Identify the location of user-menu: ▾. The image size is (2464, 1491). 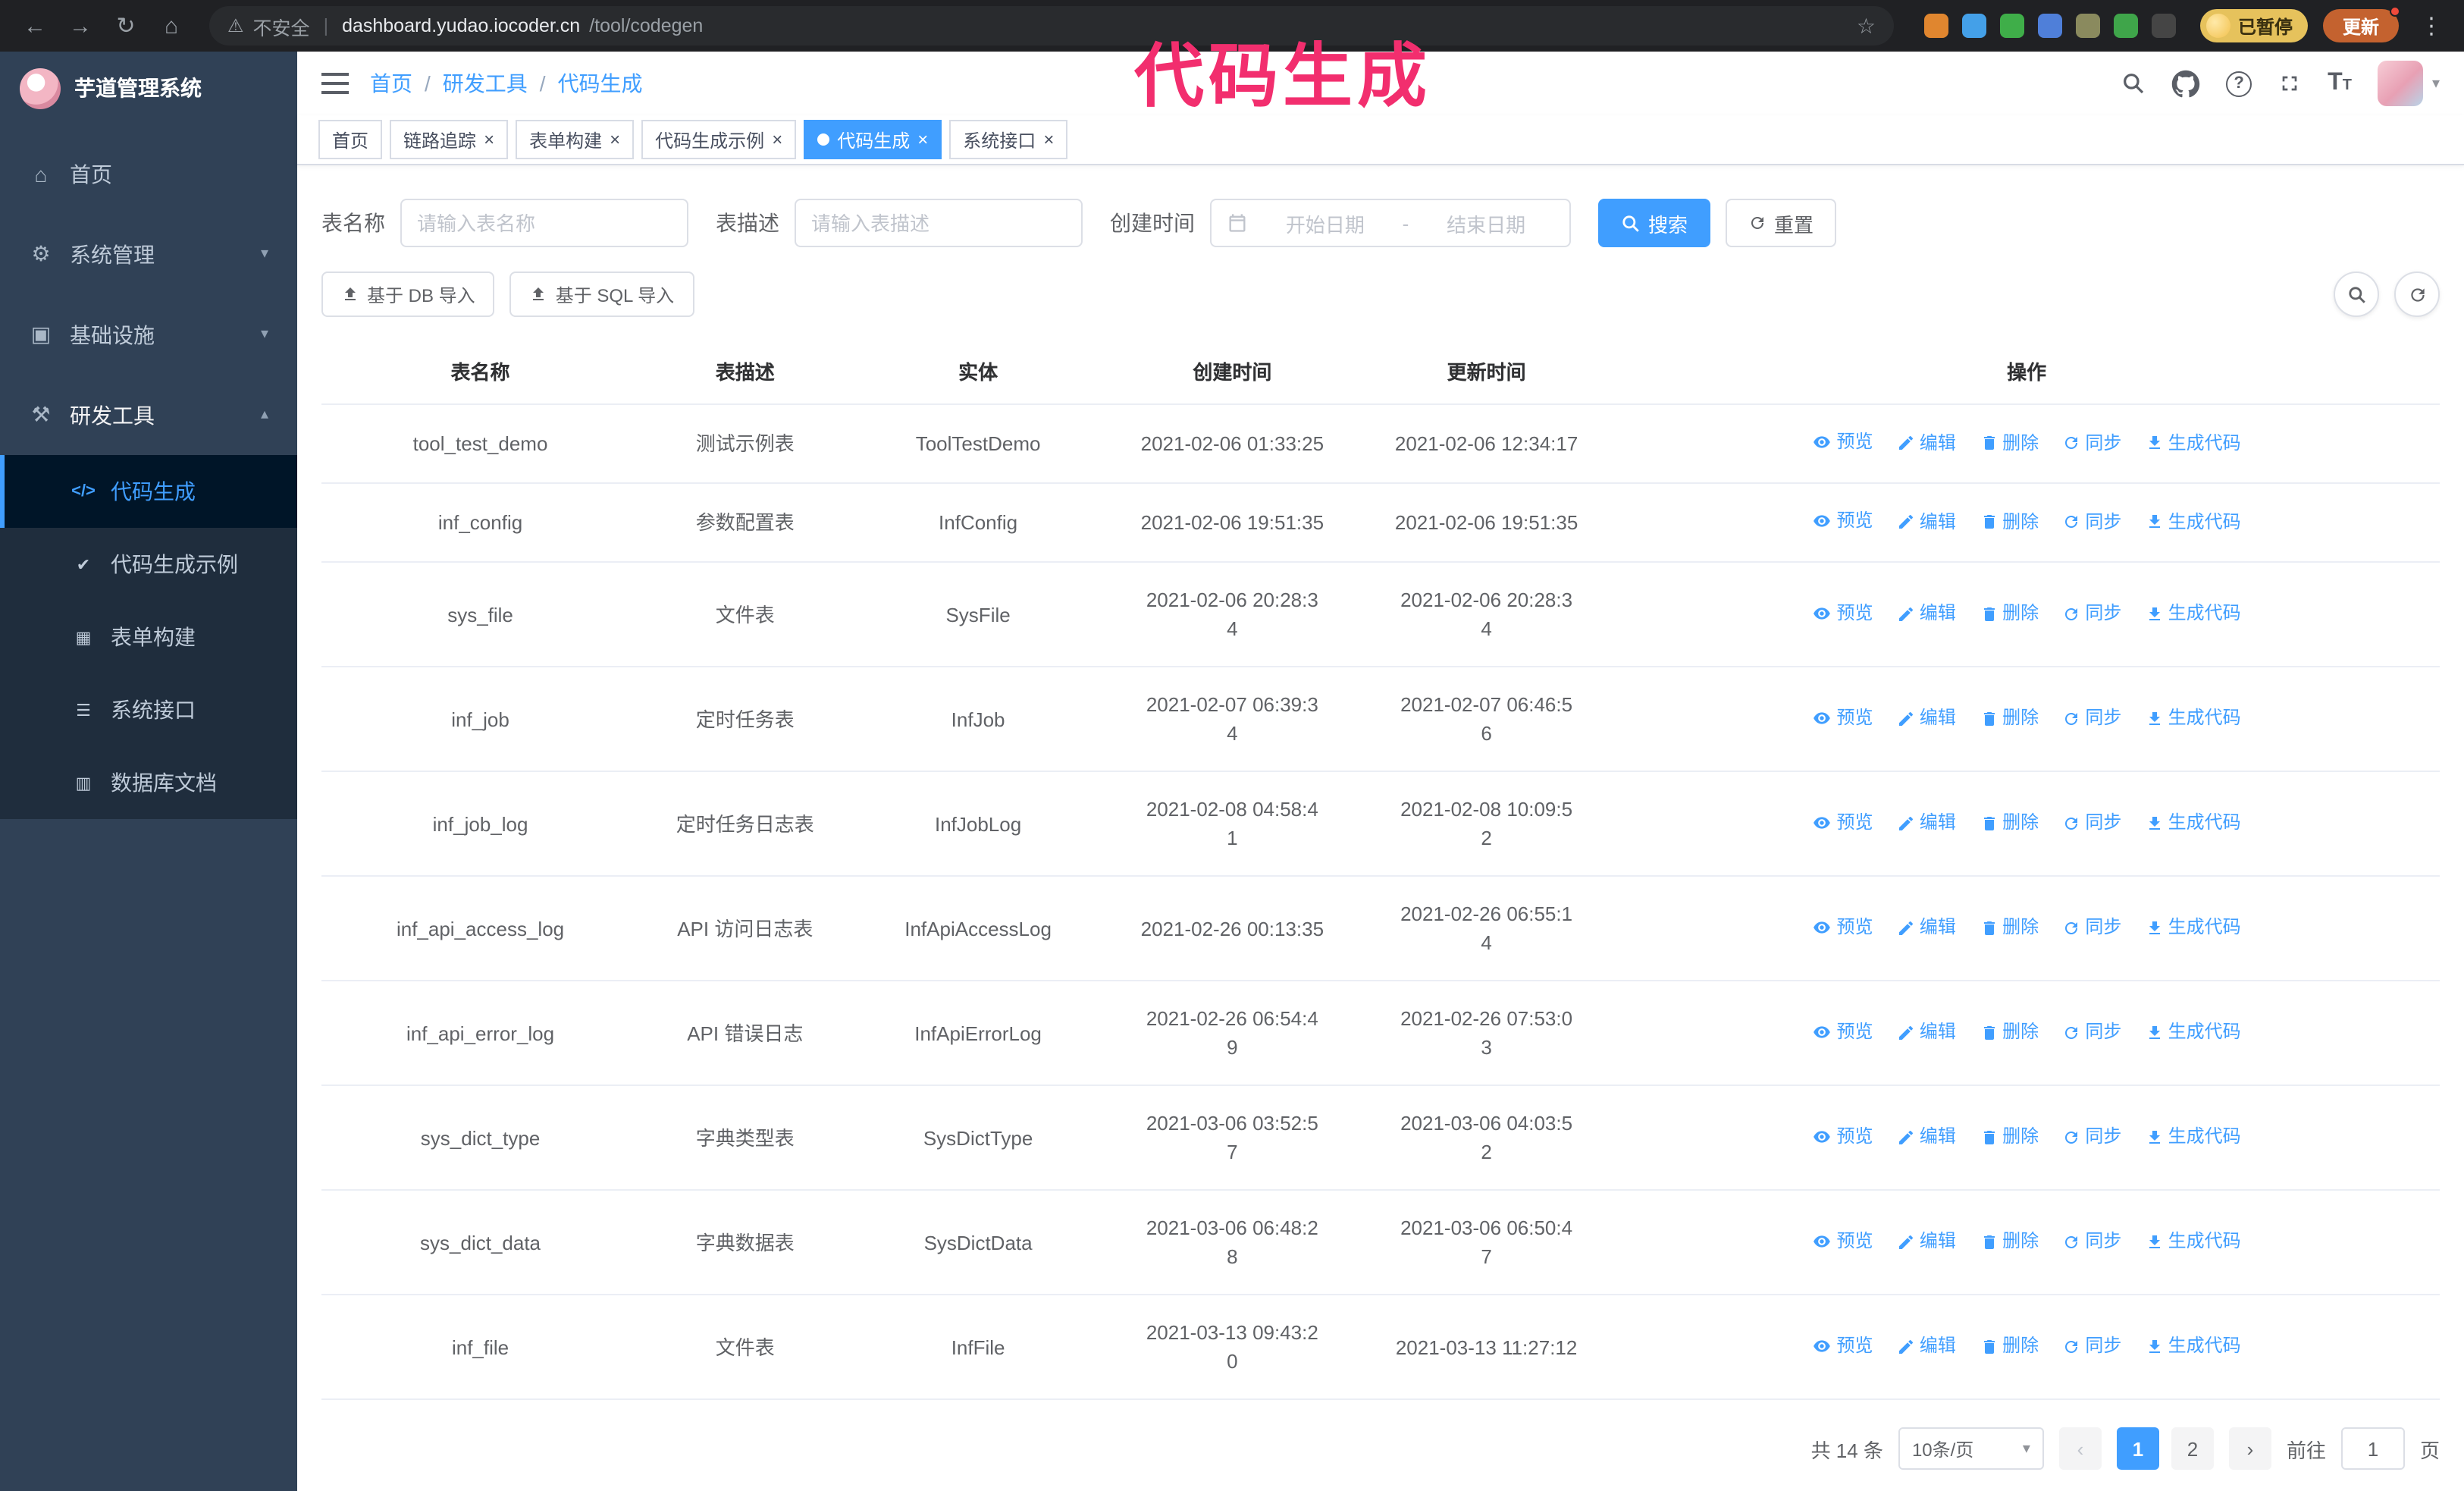
(2408, 84).